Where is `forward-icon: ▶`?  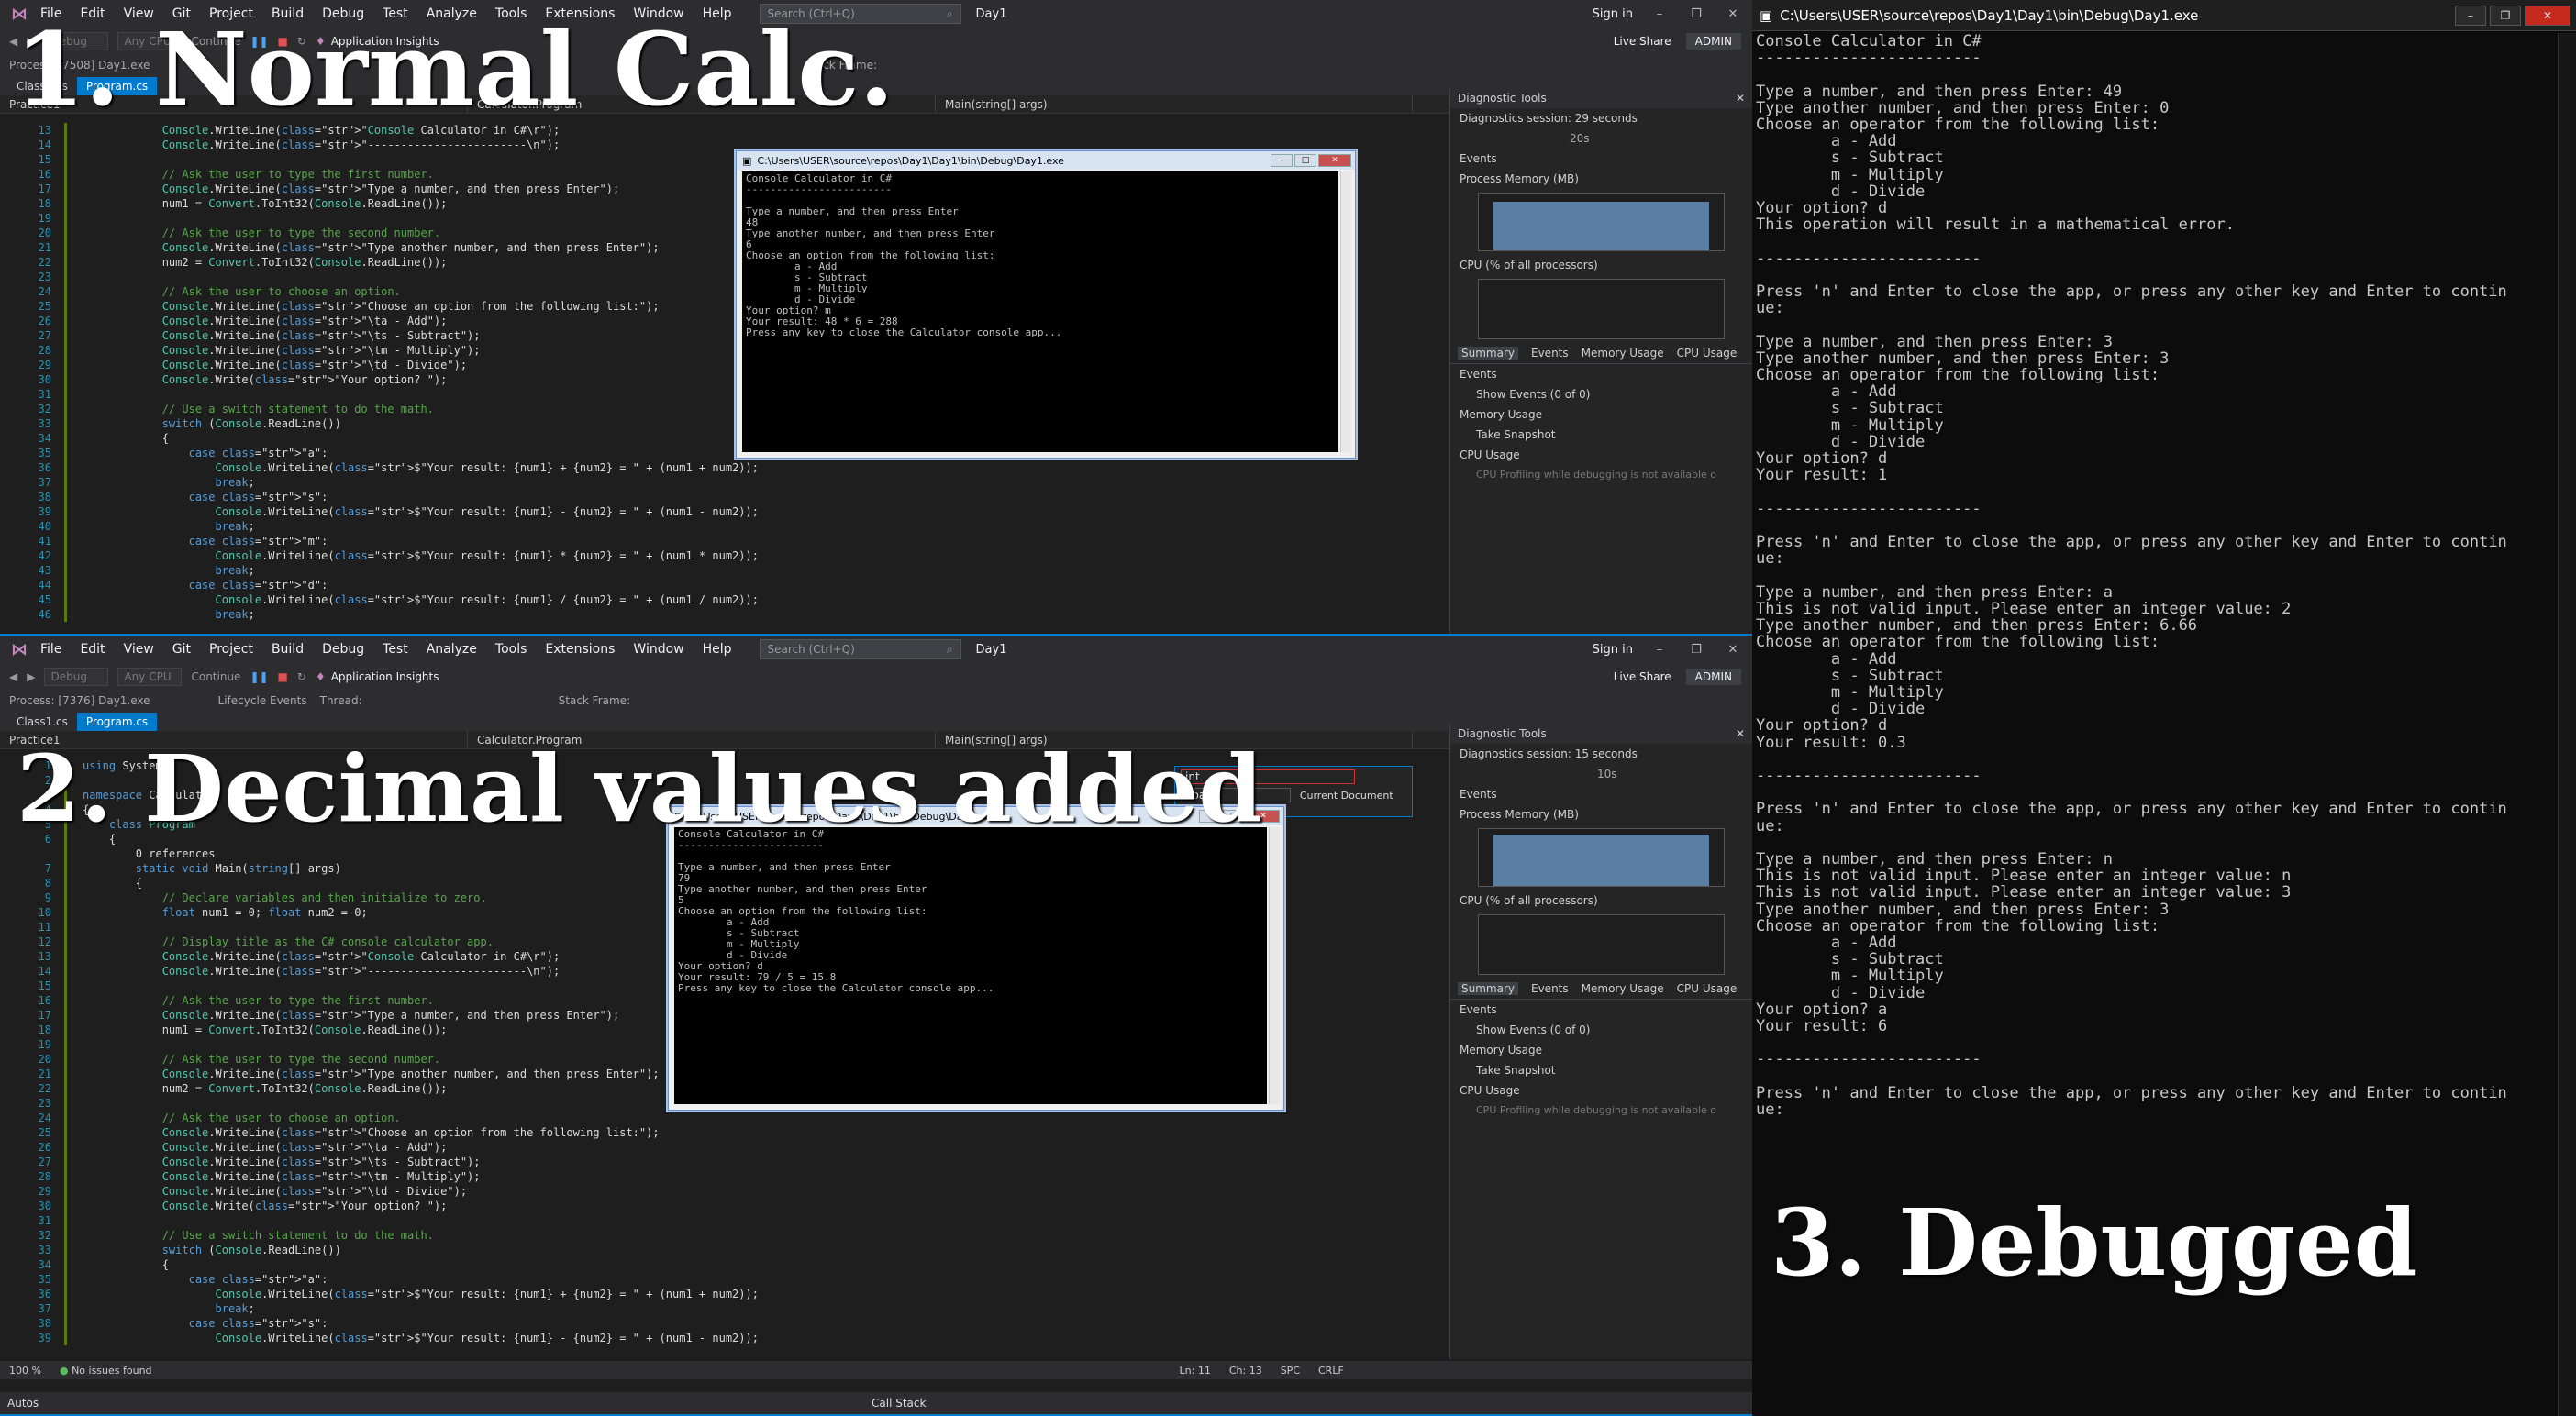 forward-icon: ▶ is located at coordinates (31, 676).